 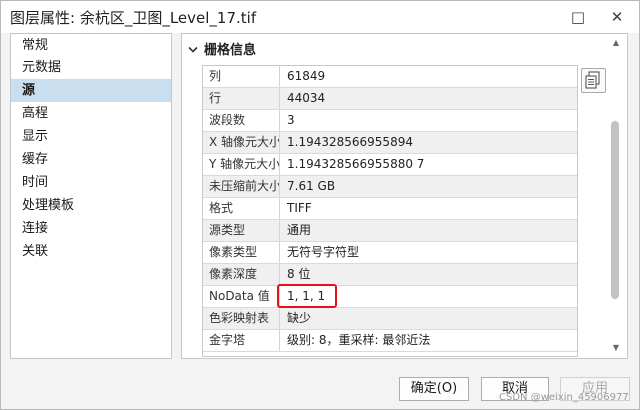 I want to click on section-header: 栅格信息, so click(x=222, y=48).